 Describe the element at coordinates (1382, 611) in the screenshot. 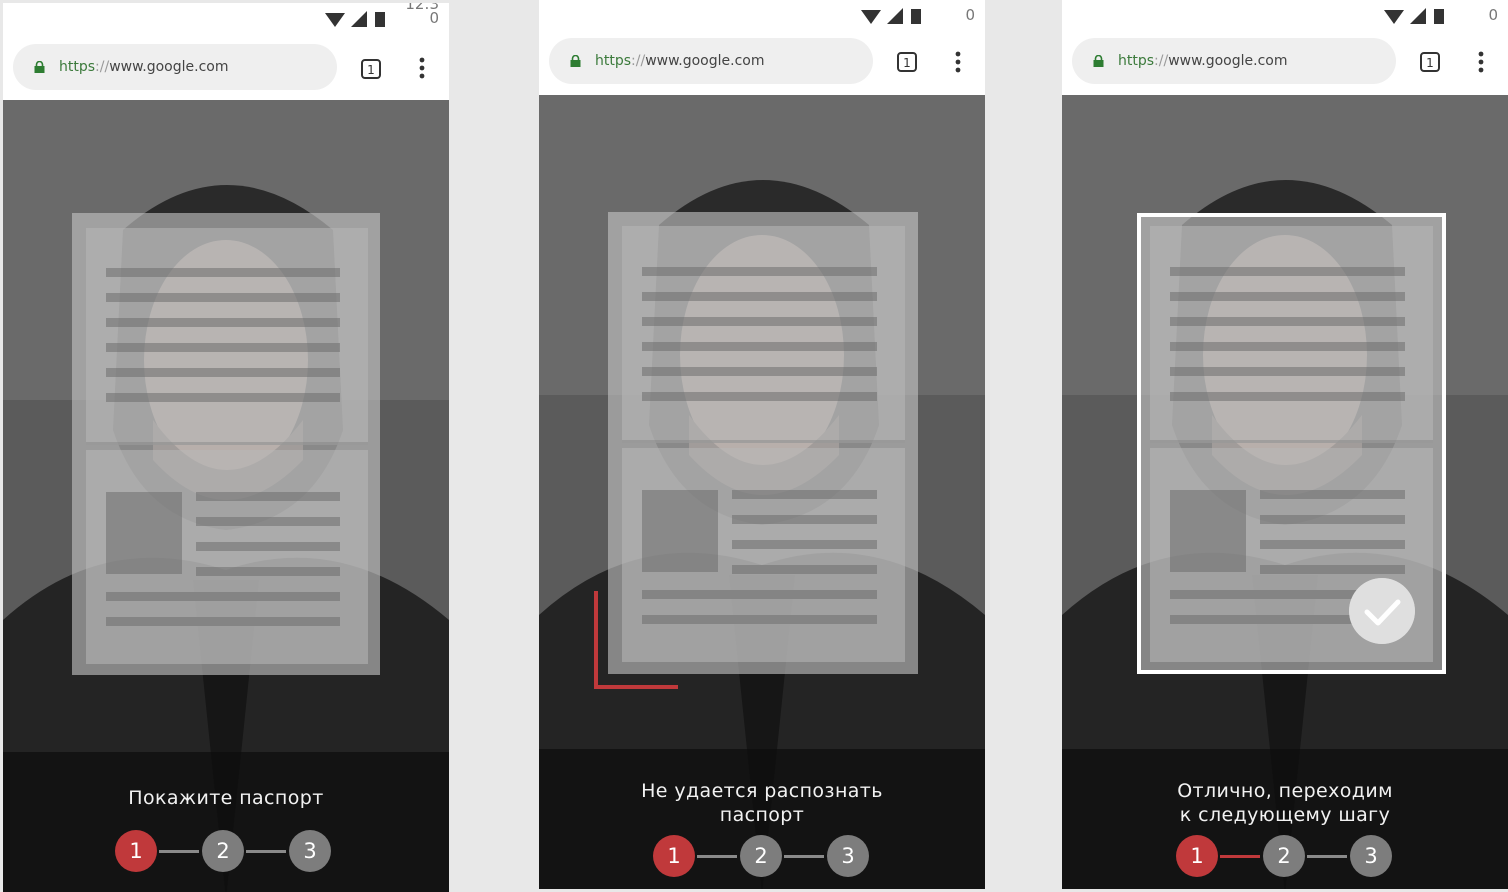

I see `checkmark-icon` at that location.